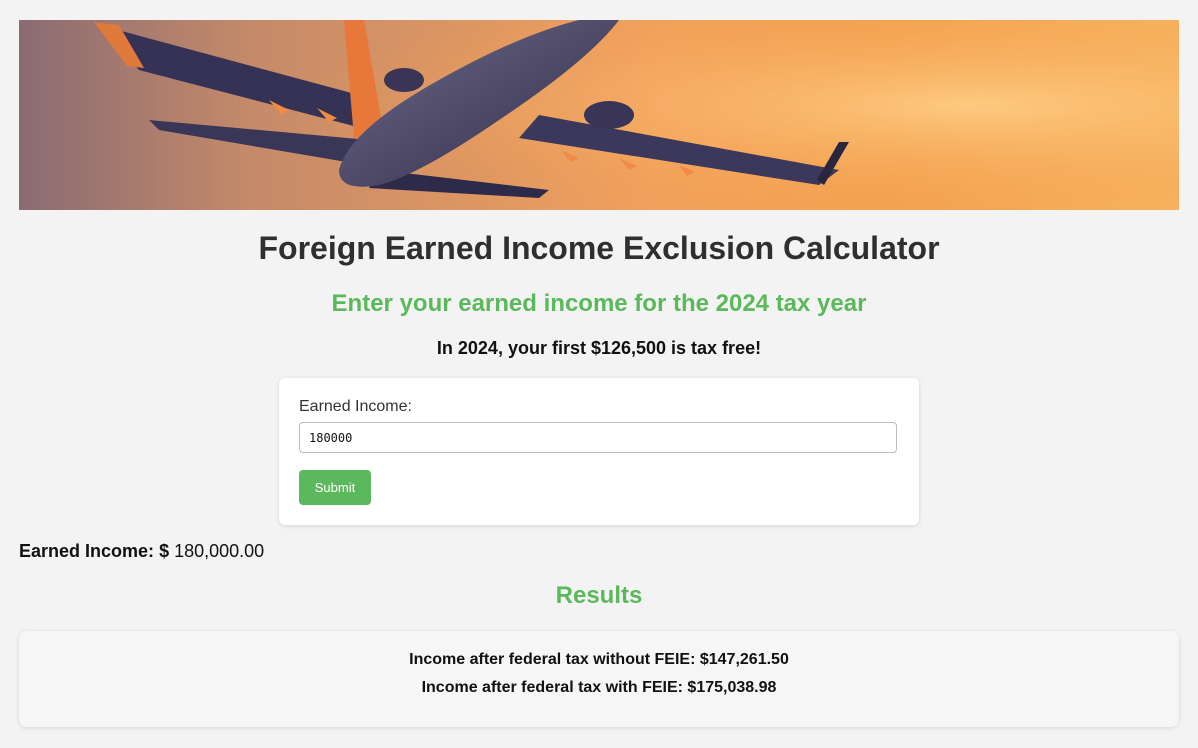  Describe the element at coordinates (599, 595) in the screenshot. I see `results-heading: Results` at that location.